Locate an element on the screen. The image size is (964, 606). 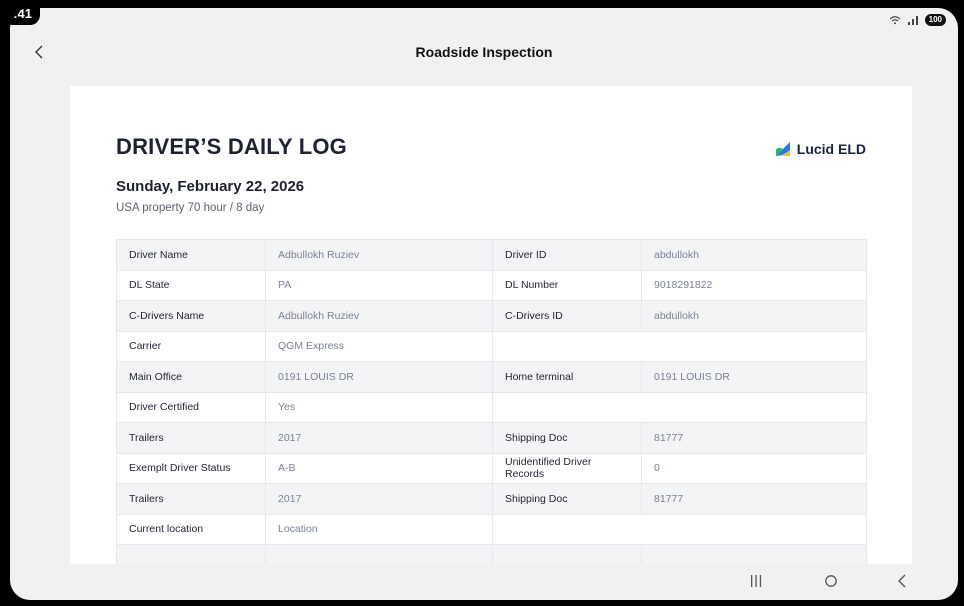
top-bar: Roadside Inspection is located at coordinates (484, 52).